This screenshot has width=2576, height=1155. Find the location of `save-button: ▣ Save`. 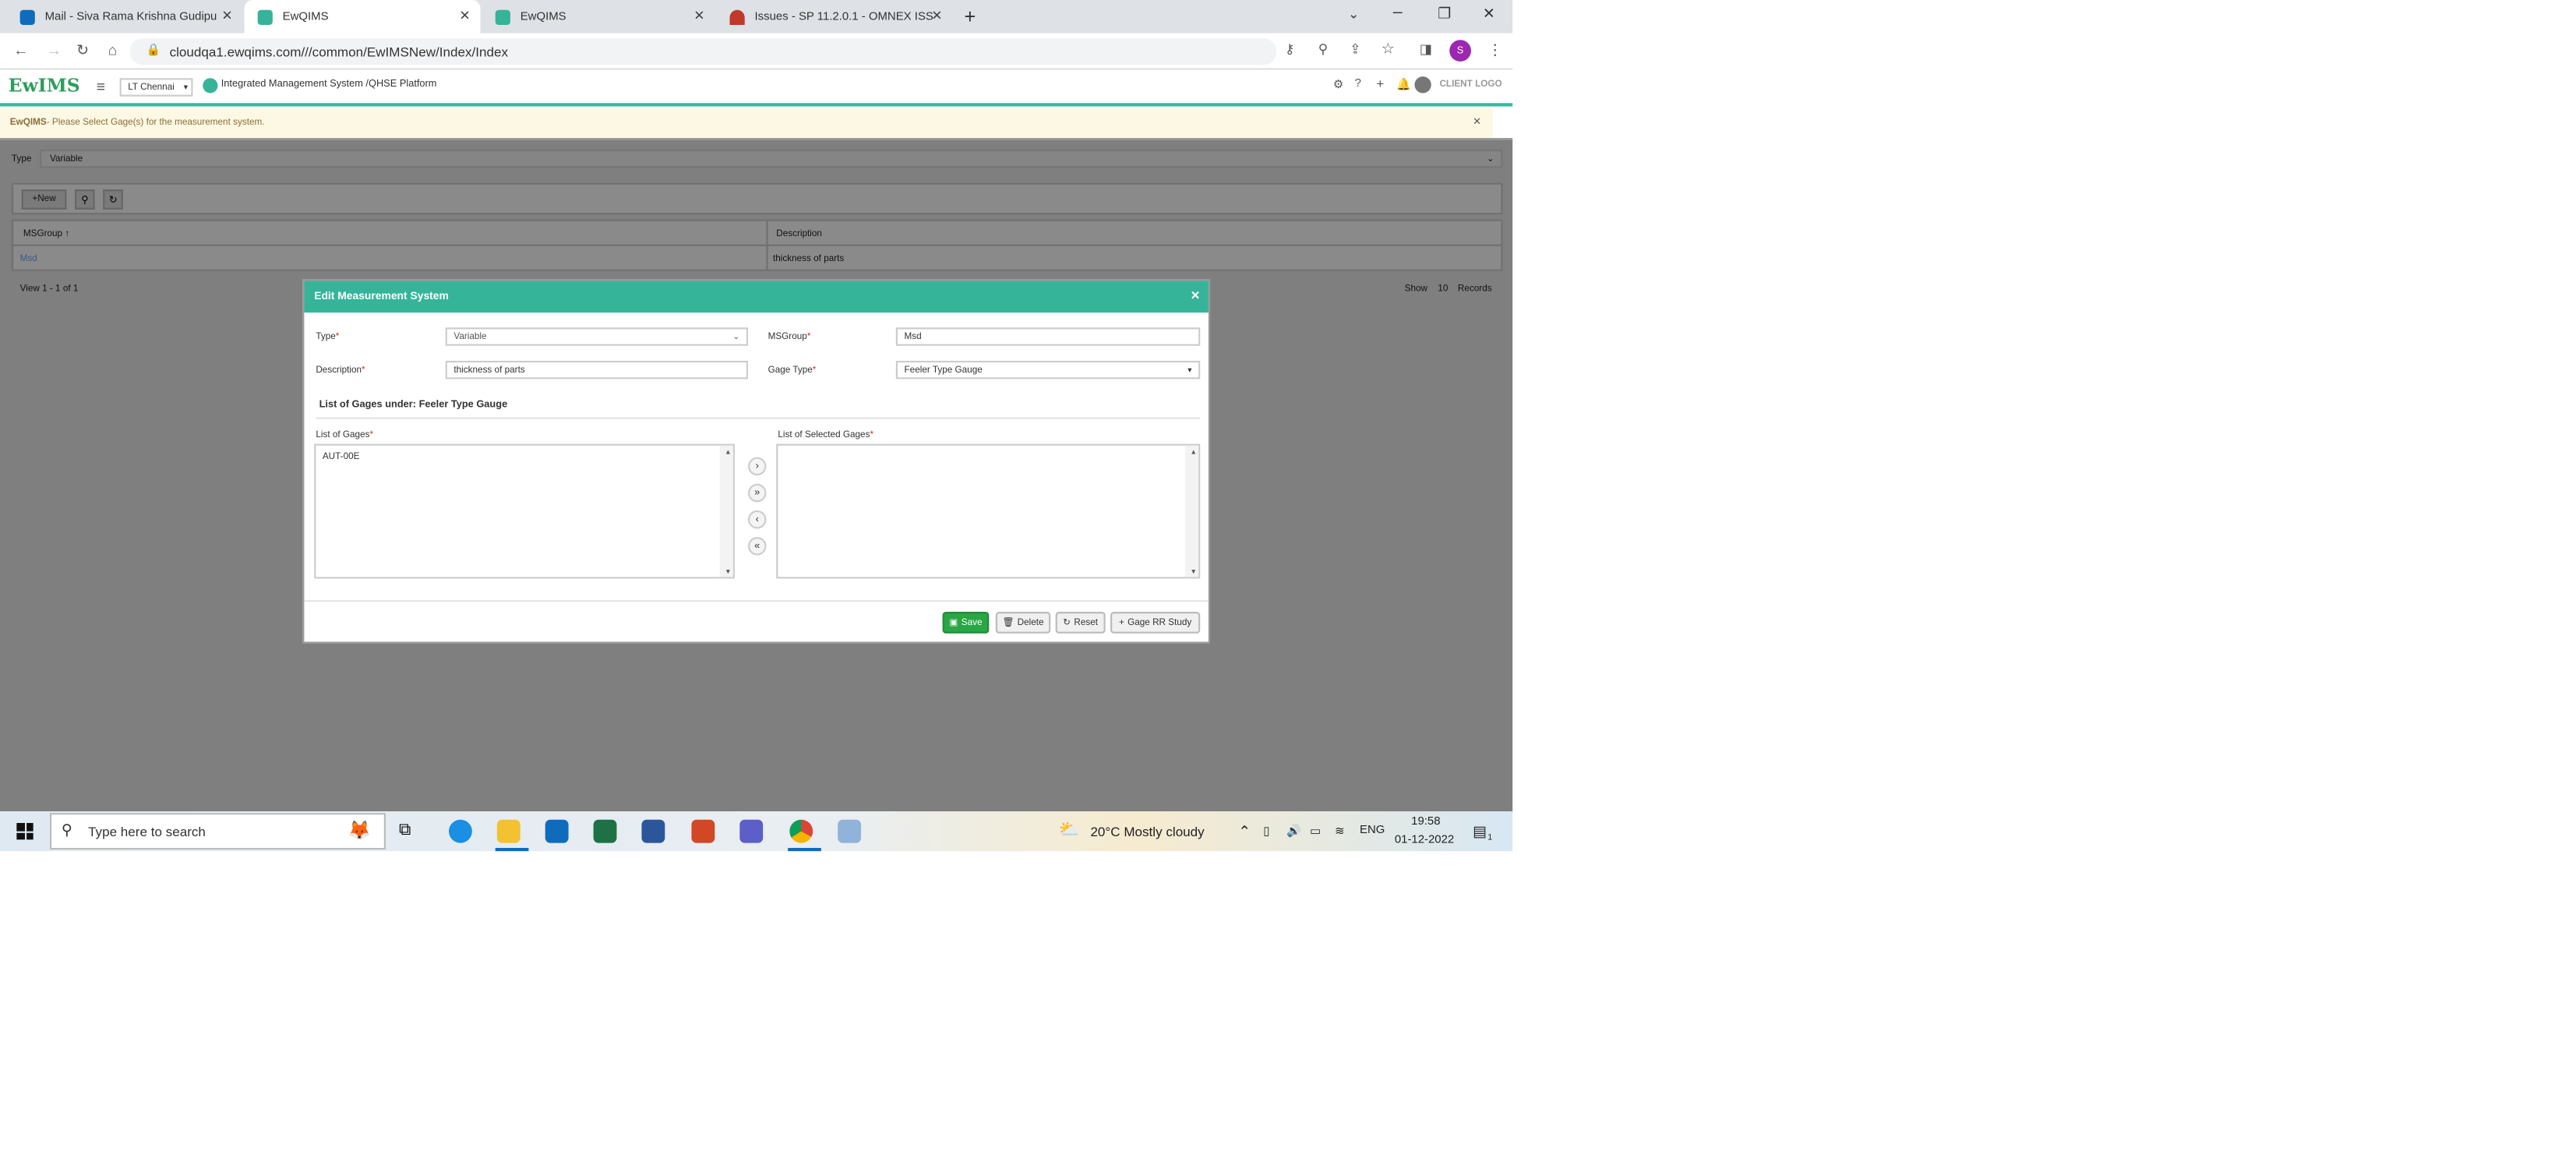

save-button: ▣ Save is located at coordinates (966, 623).